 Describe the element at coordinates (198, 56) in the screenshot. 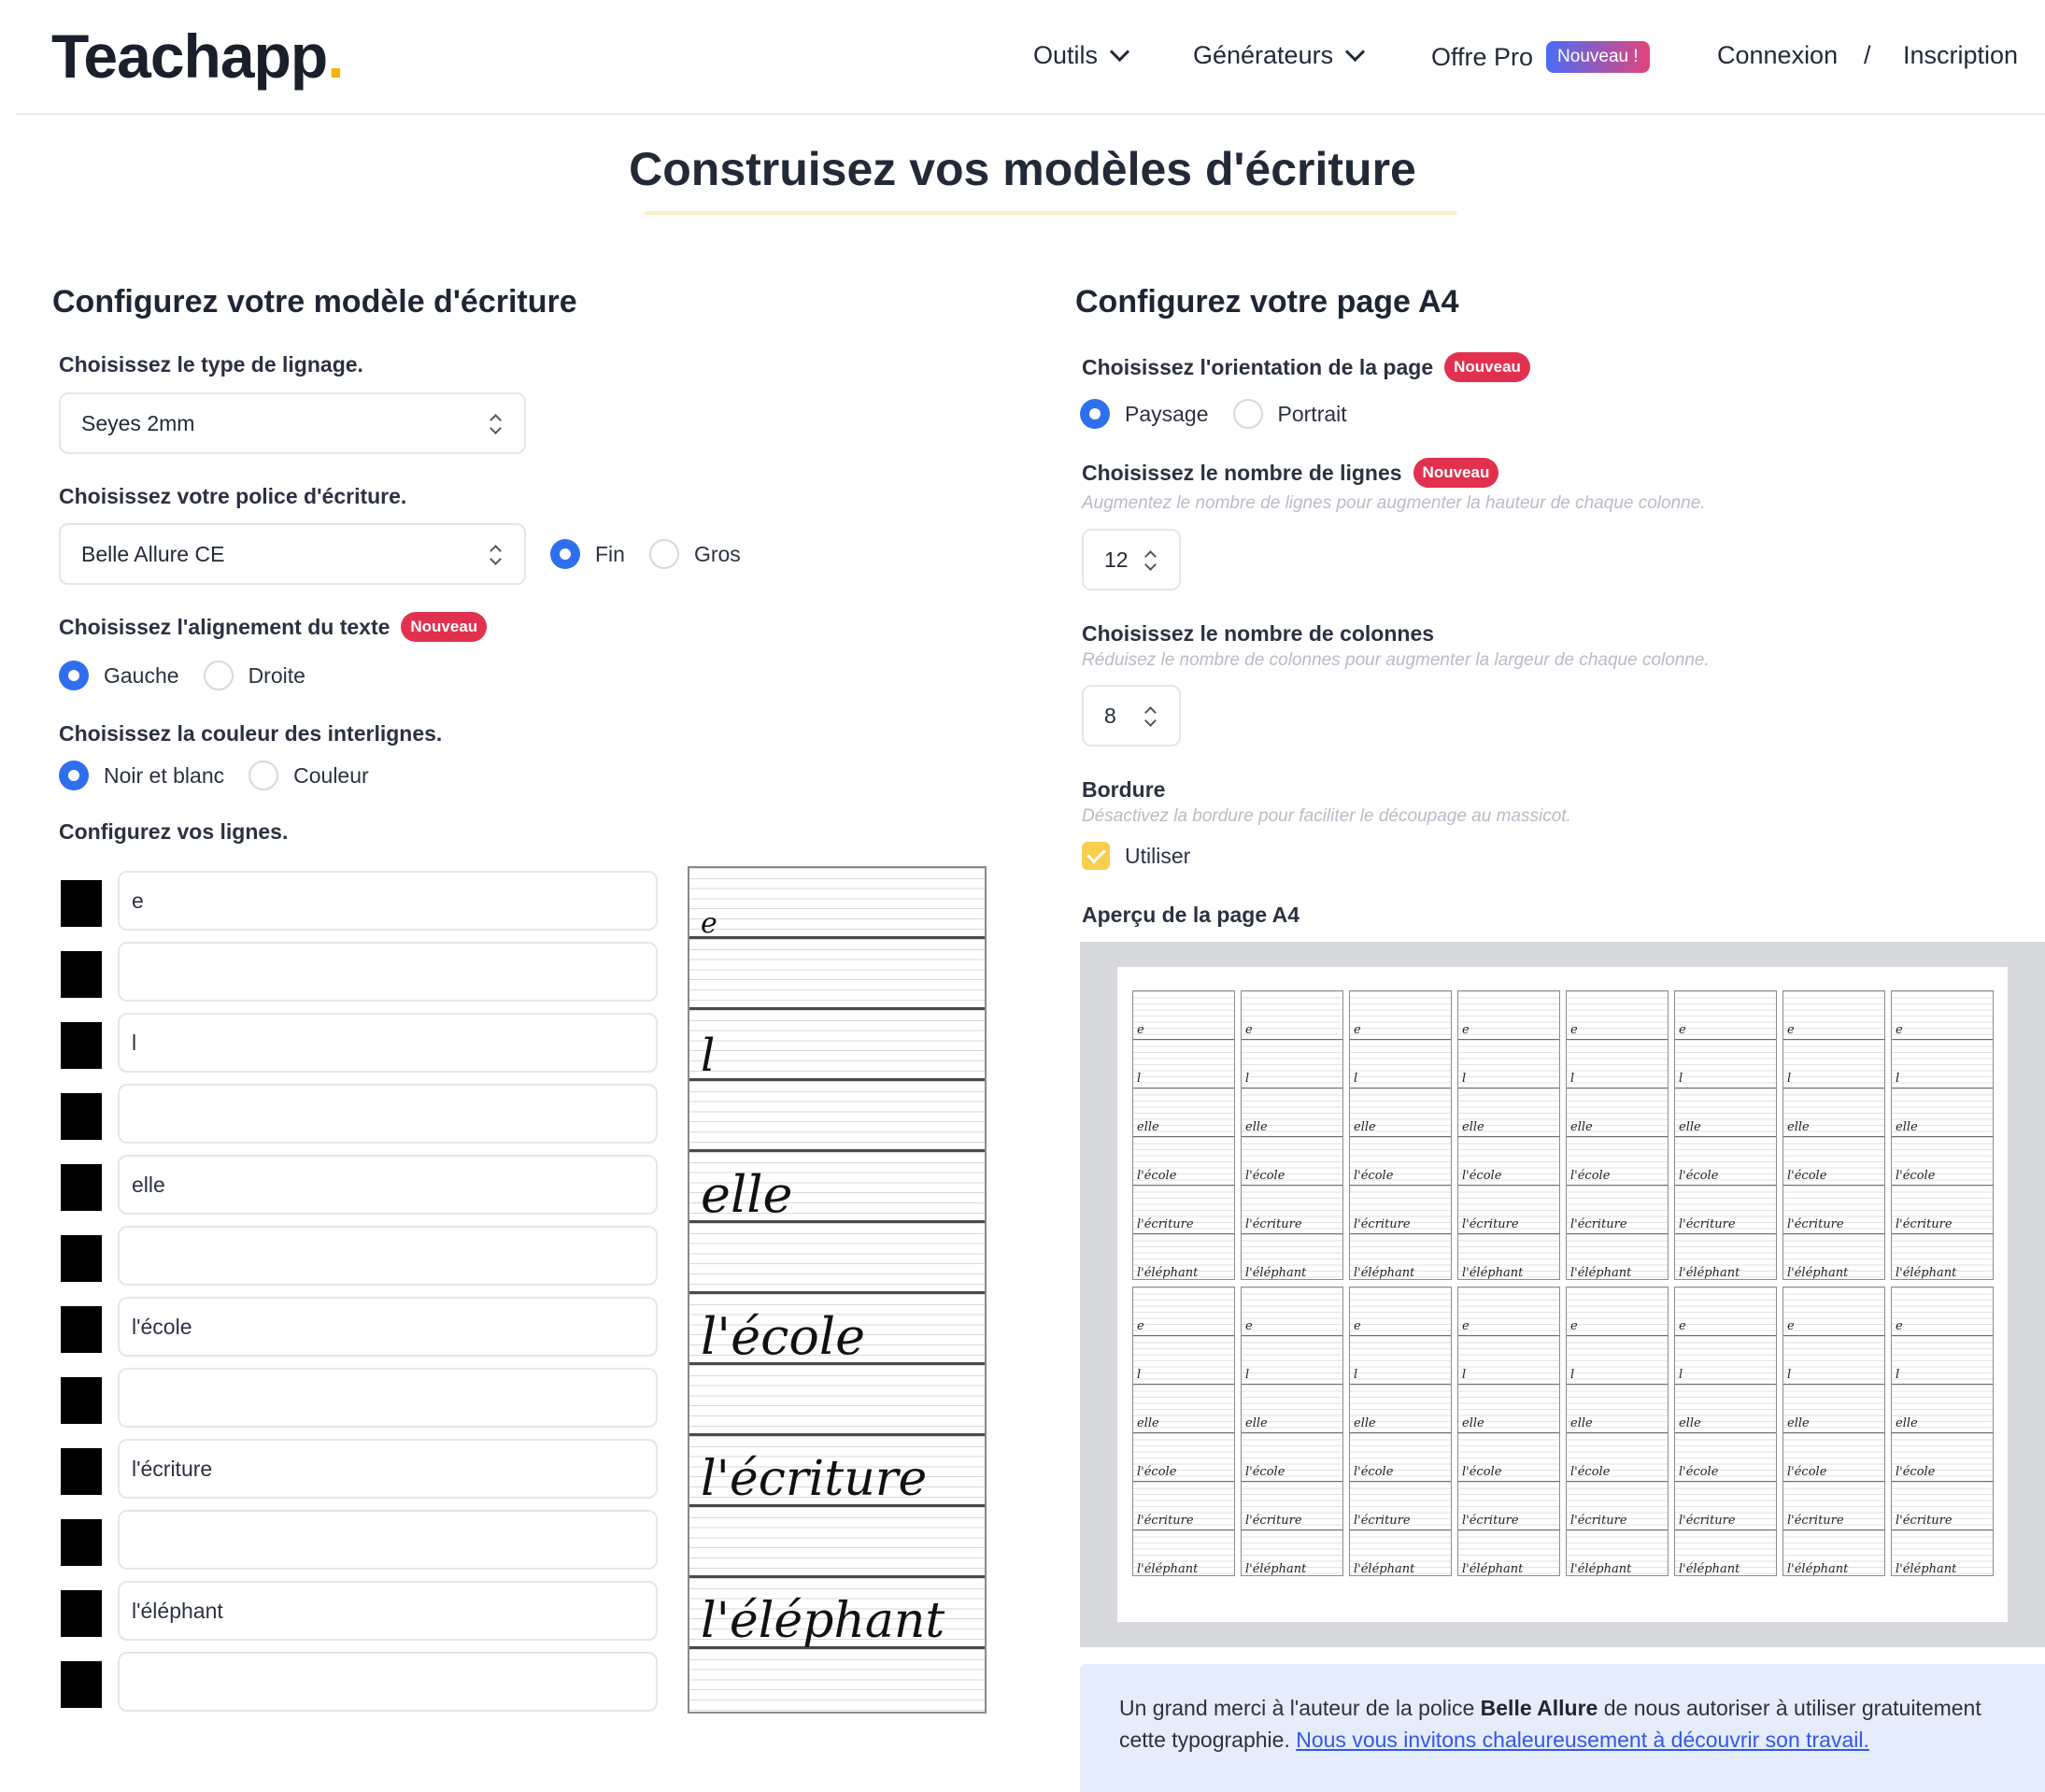

I see `teachapp-logo: Teachapp.` at that location.